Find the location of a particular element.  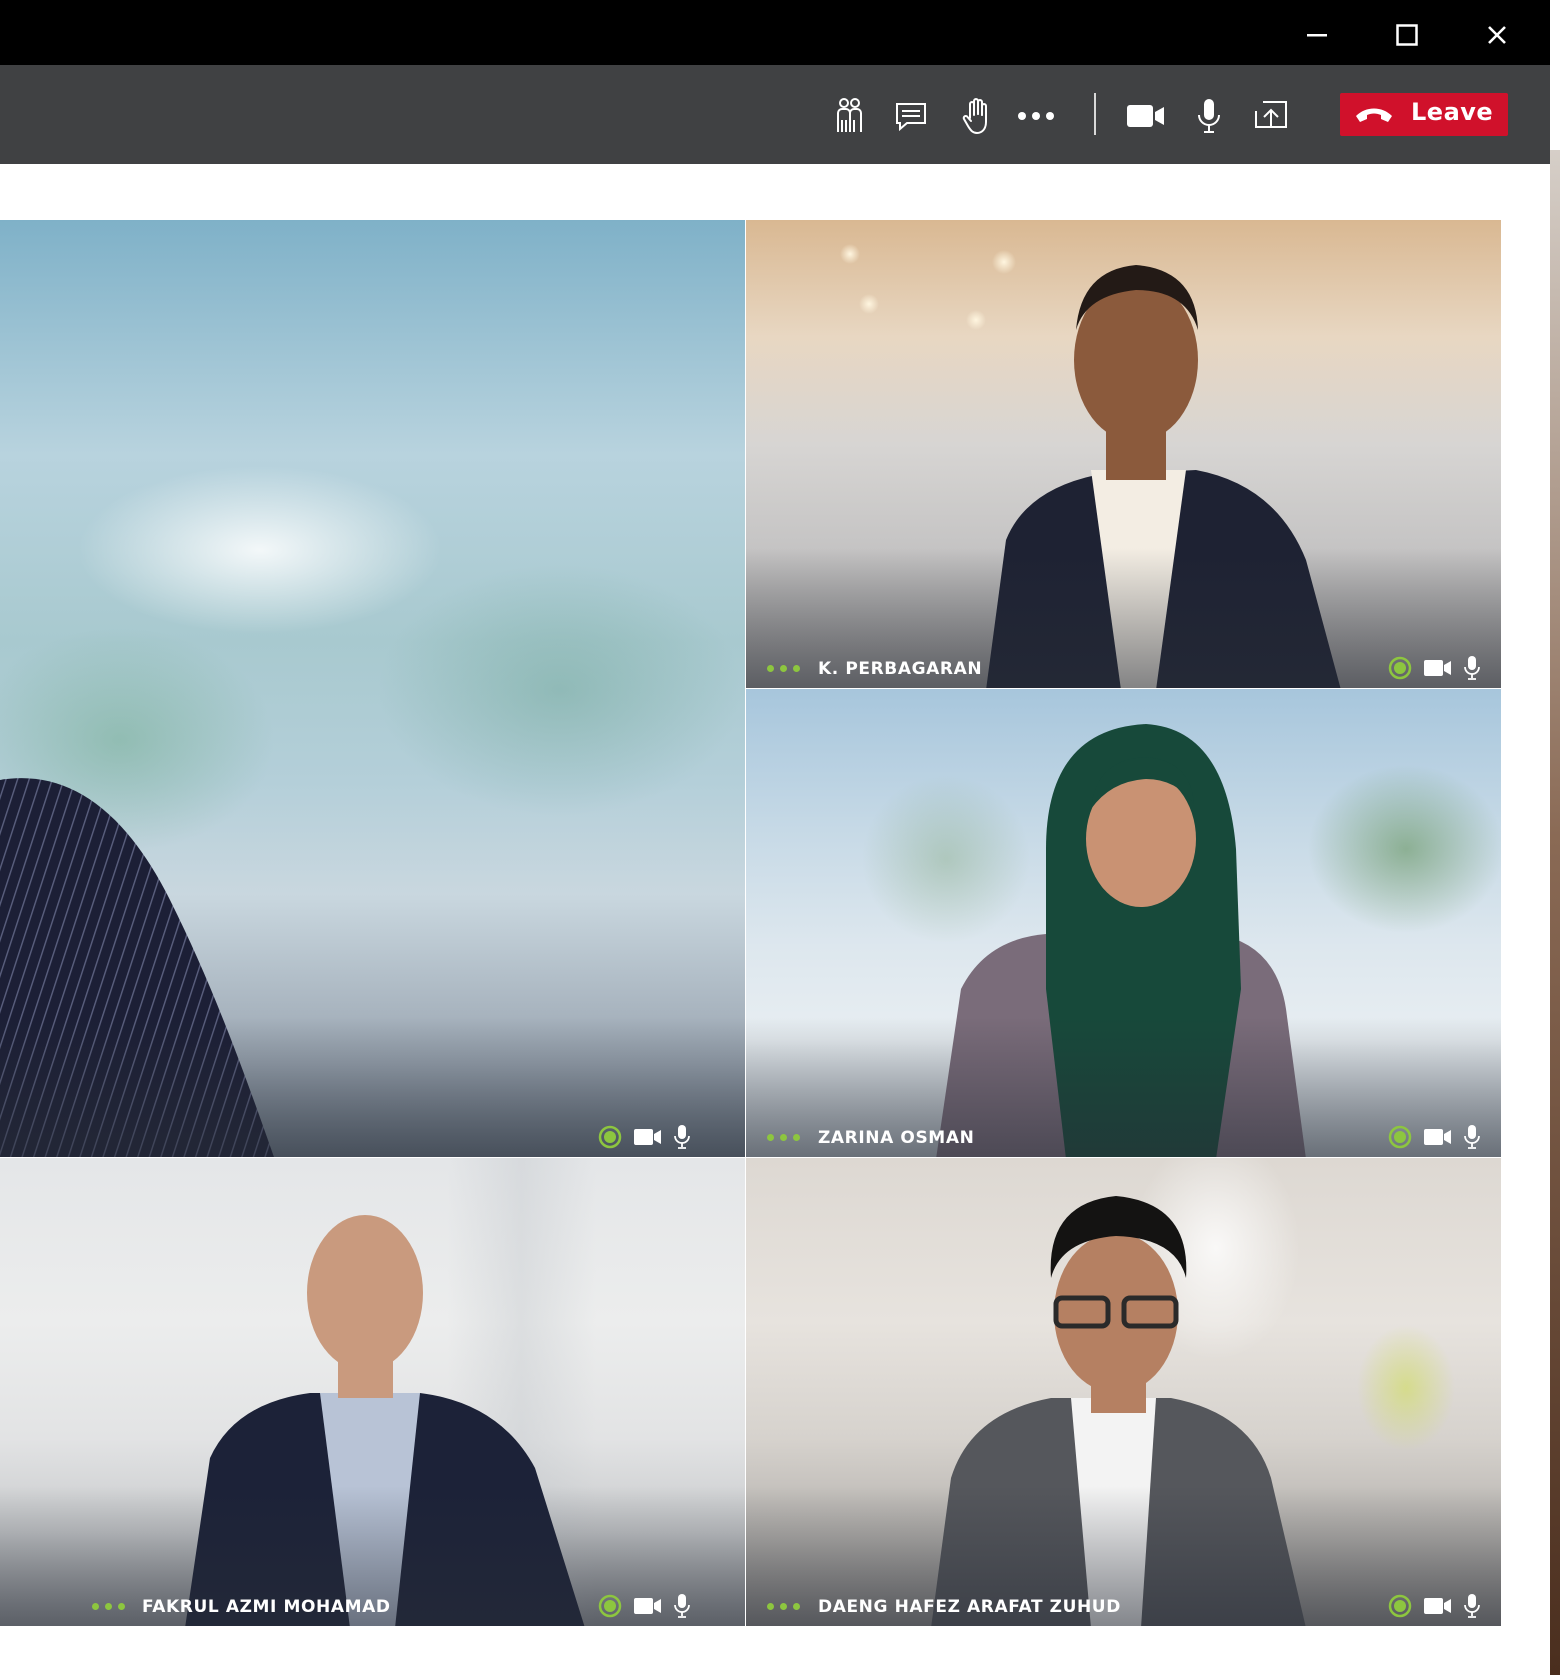

maximize-button is located at coordinates (1407, 35).